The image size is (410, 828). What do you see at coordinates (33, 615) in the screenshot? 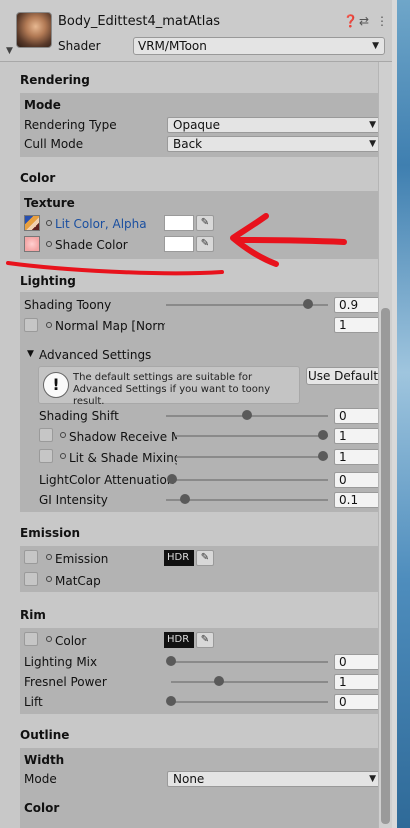
I see `section-rim: Rim` at bounding box center [33, 615].